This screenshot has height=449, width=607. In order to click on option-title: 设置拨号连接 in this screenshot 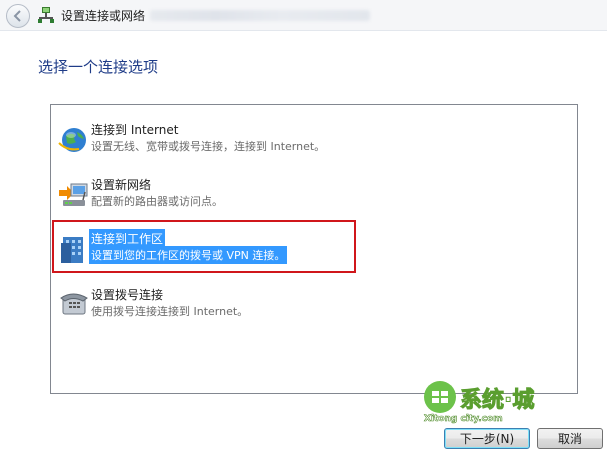, I will do `click(127, 295)`.